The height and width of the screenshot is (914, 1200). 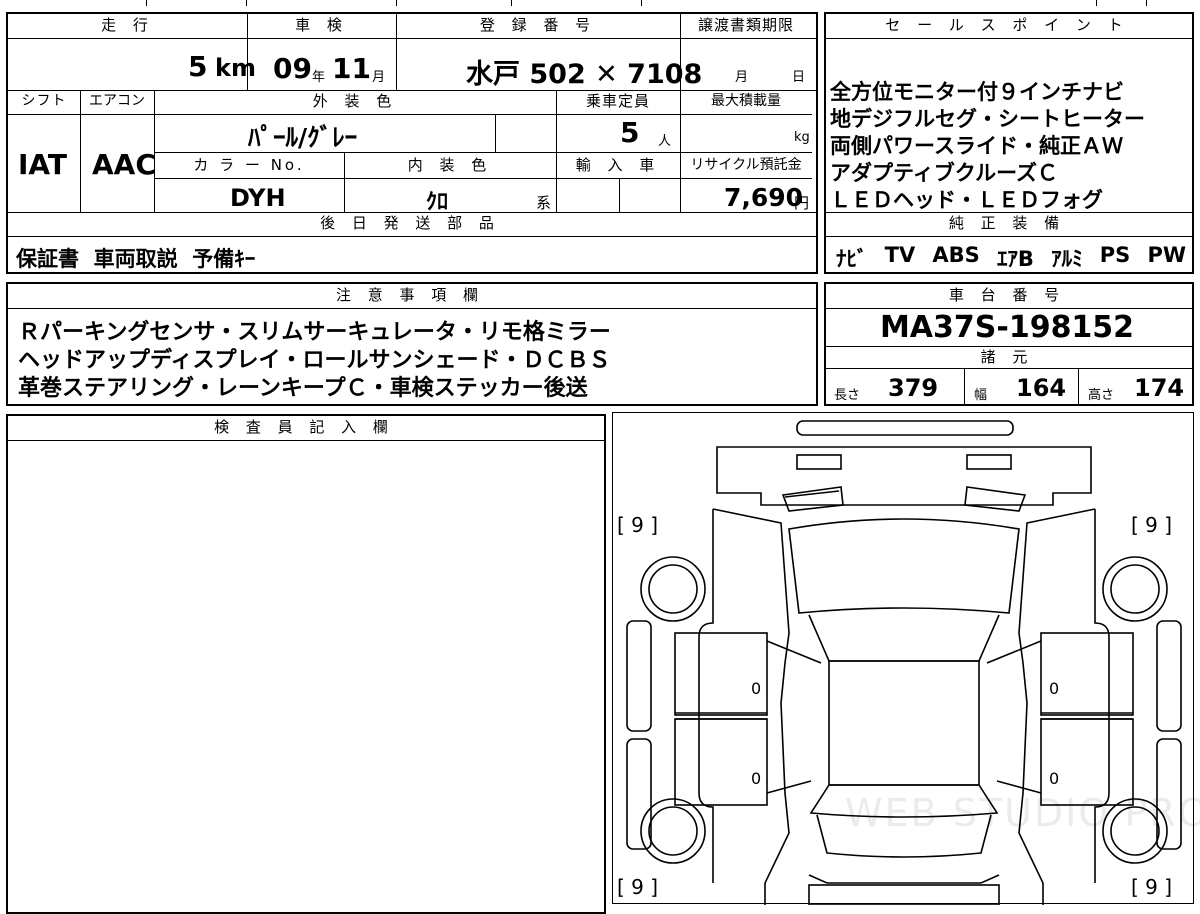 What do you see at coordinates (258, 198) in the screenshot?
I see `color-no-value: DYH` at bounding box center [258, 198].